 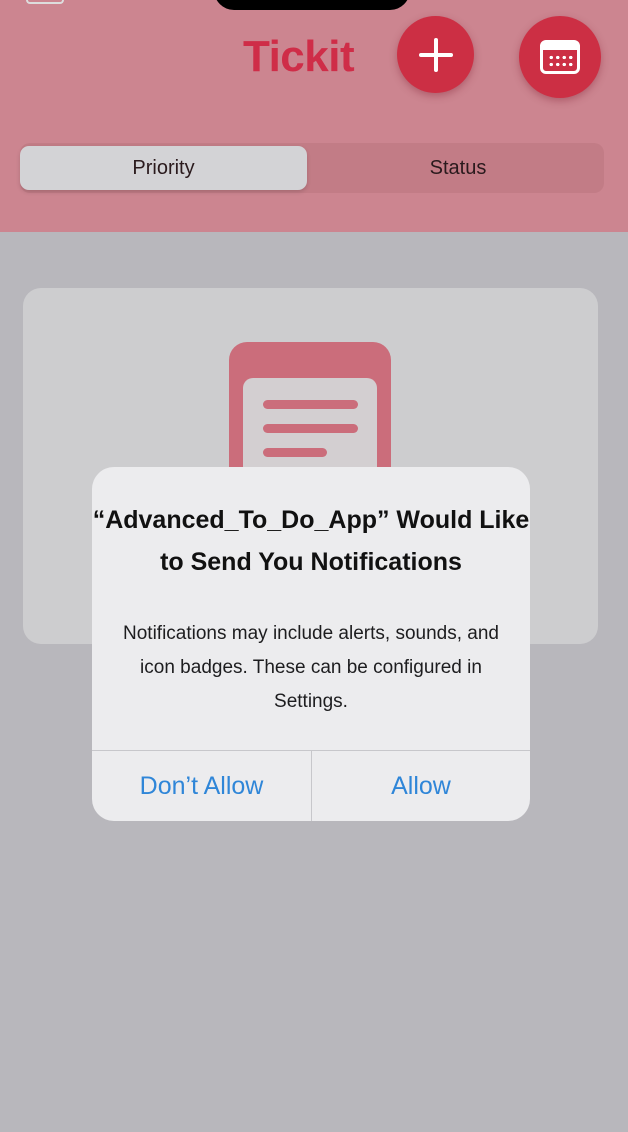 What do you see at coordinates (421, 786) in the screenshot?
I see `allow-button: Allow` at bounding box center [421, 786].